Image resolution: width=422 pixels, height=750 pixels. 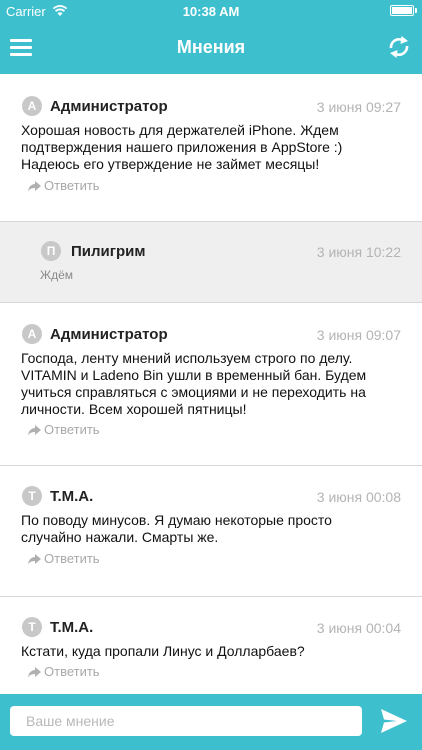 I want to click on clock: 10:38 AM, so click(x=211, y=11).